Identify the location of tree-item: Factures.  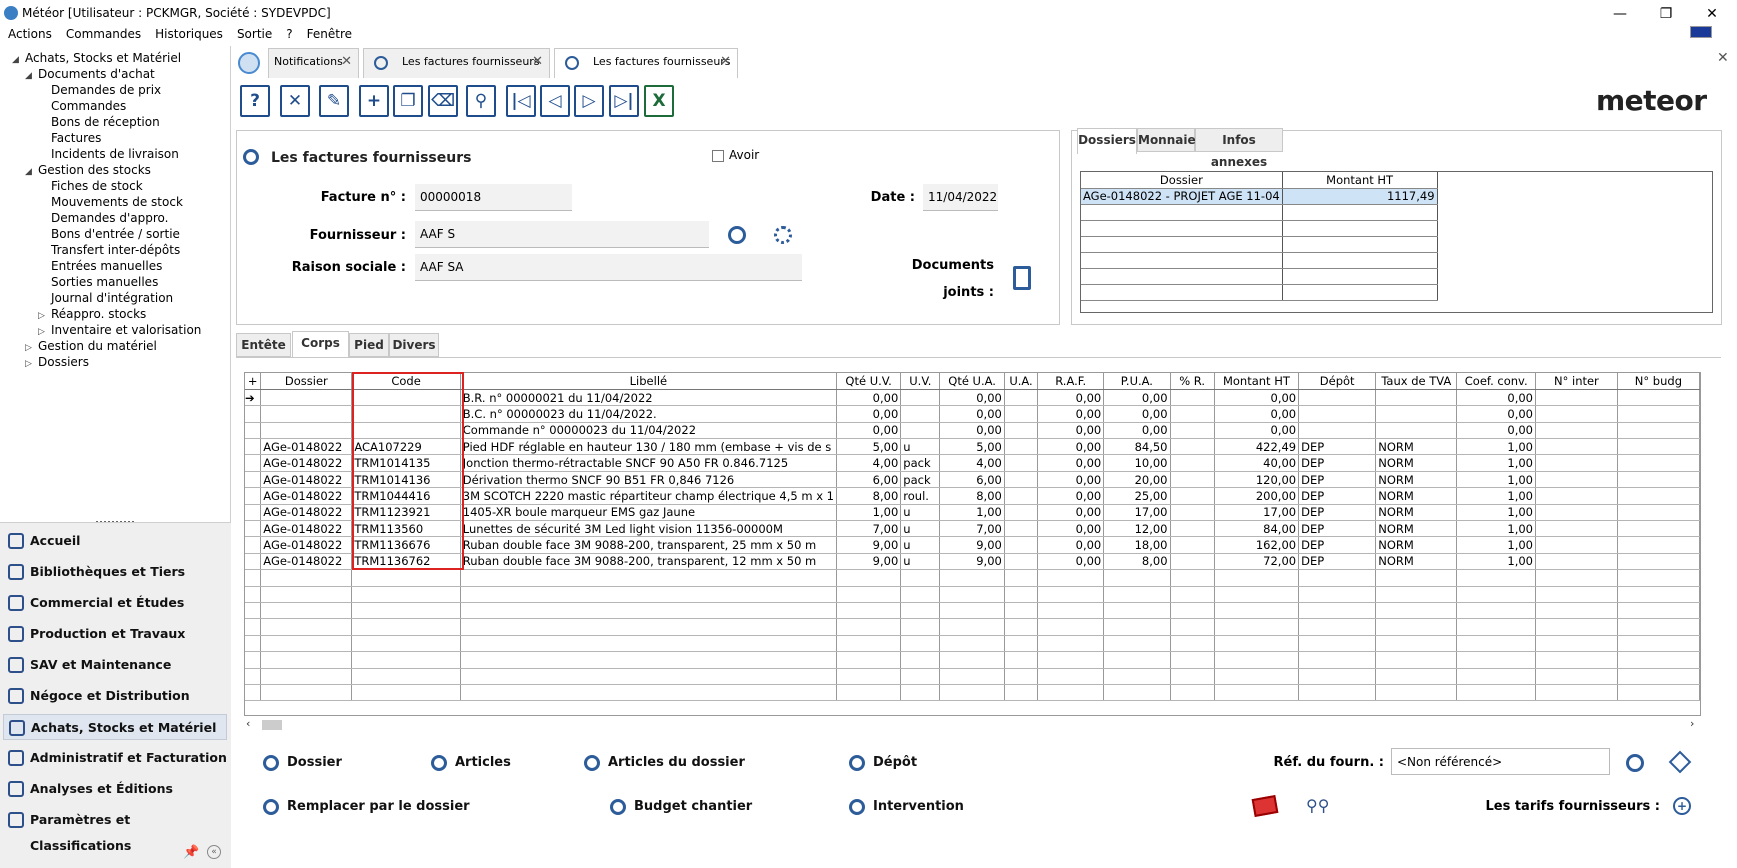
(76, 138).